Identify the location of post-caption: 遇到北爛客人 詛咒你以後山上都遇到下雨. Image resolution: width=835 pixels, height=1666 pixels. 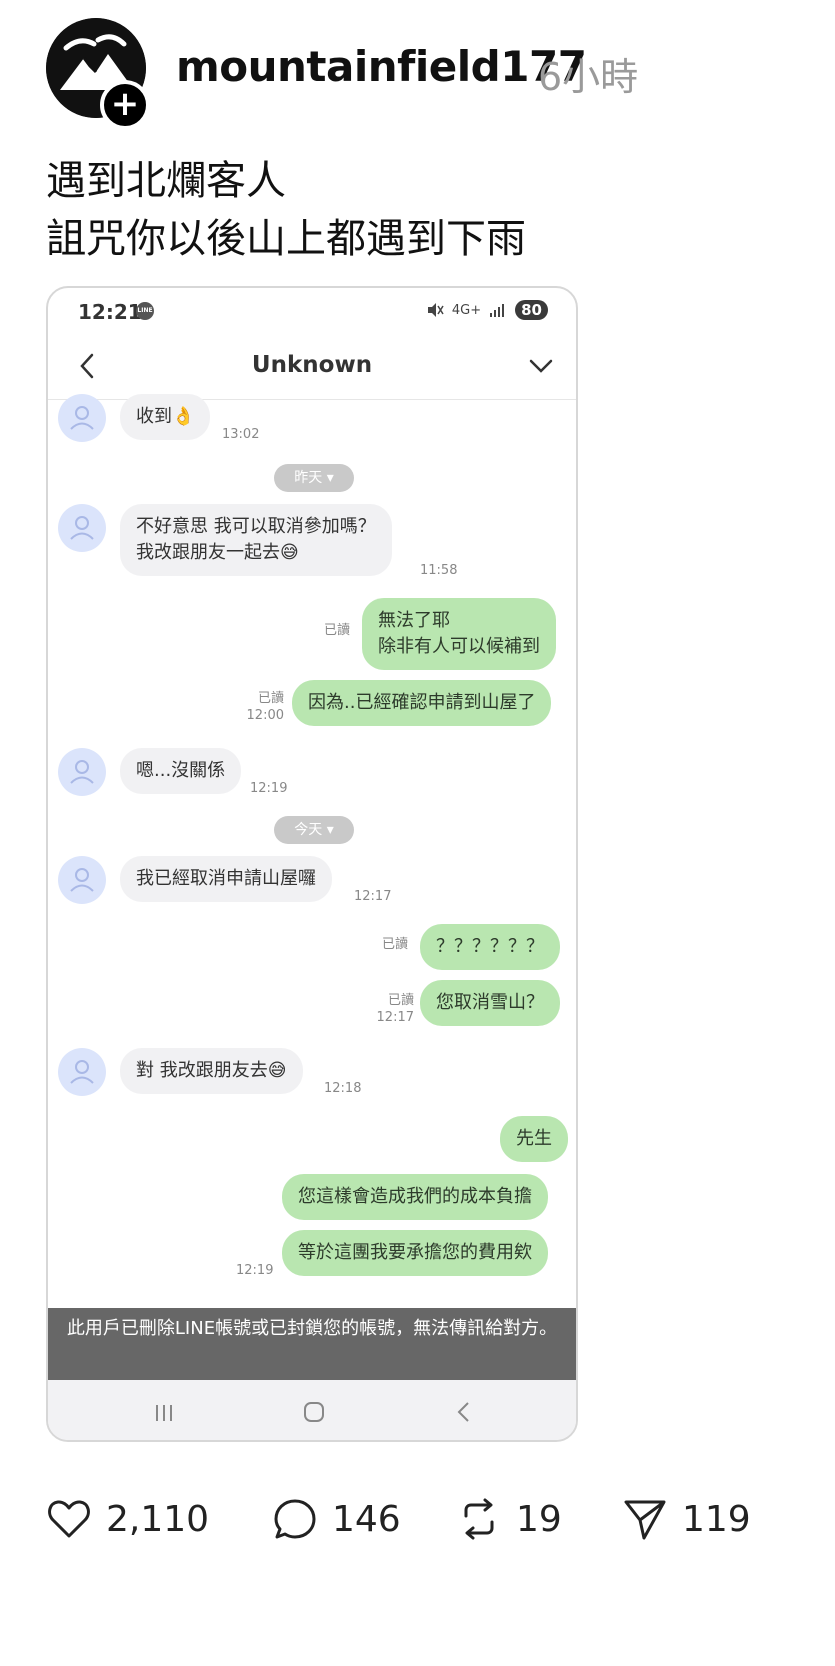
(286, 210).